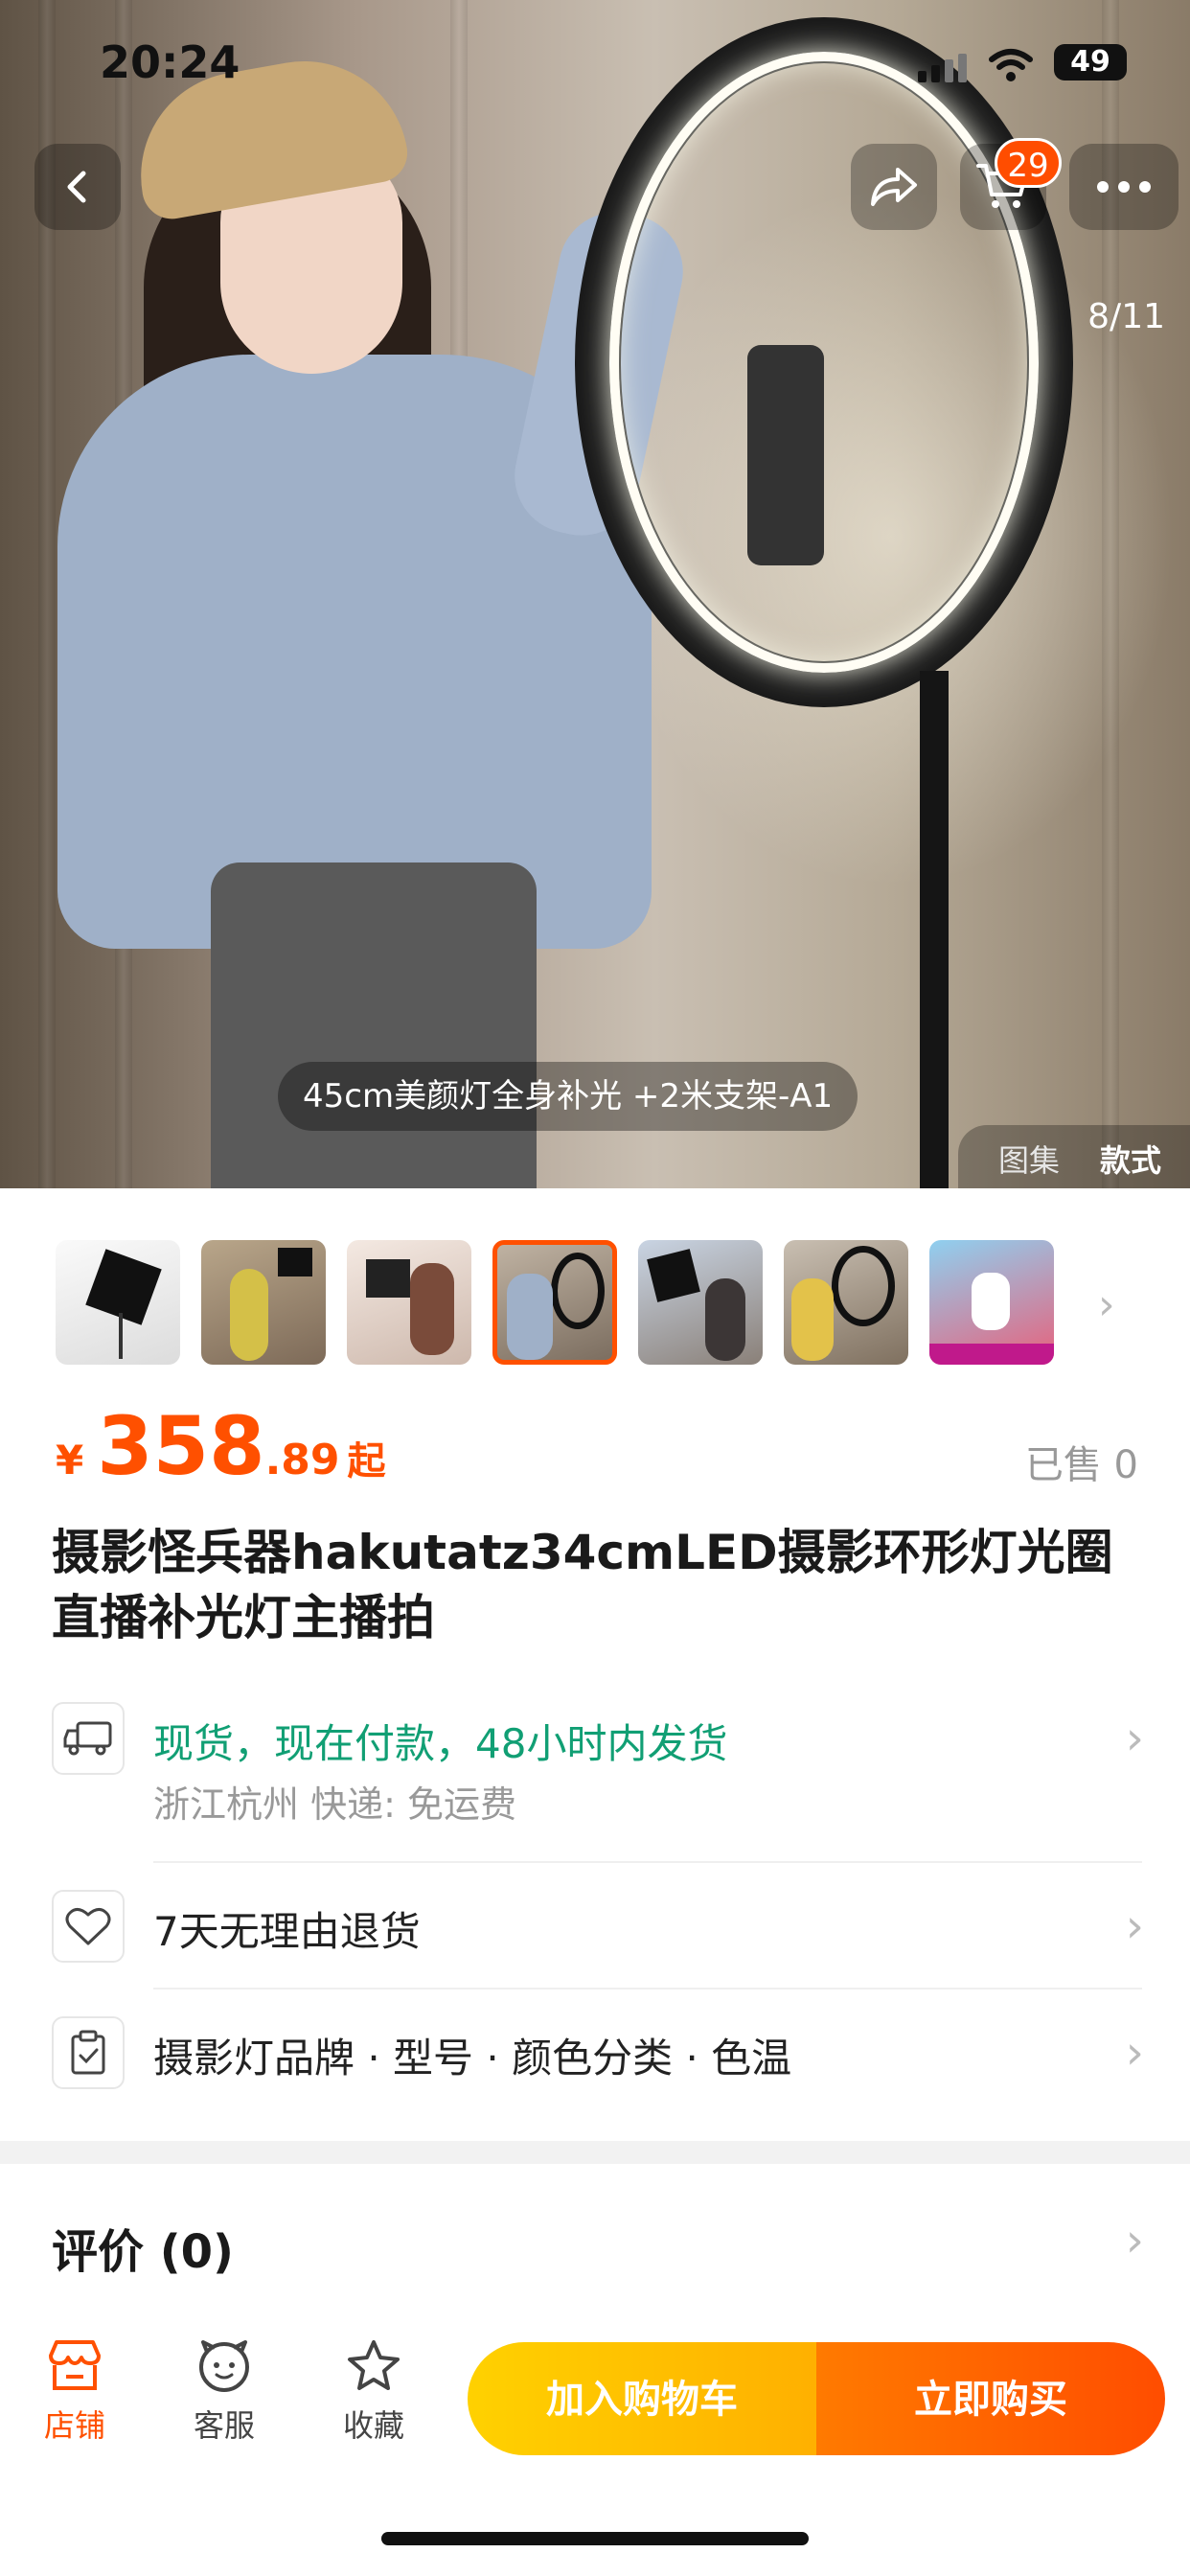 The height and width of the screenshot is (2576, 1190). Describe the element at coordinates (642, 2398) in the screenshot. I see `add-to-cart-button: 加入购物车` at that location.